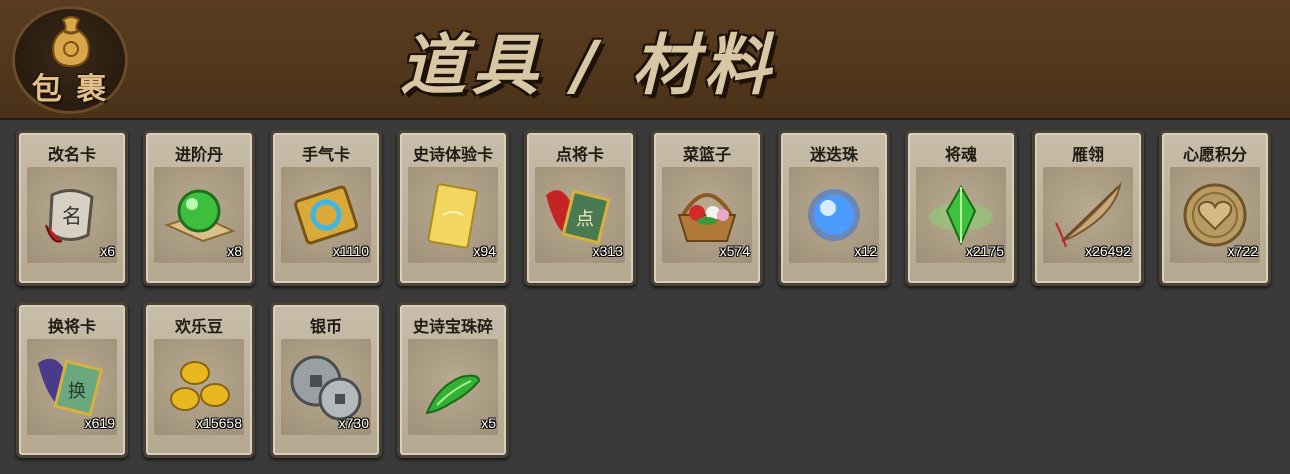 The width and height of the screenshot is (1290, 474). Describe the element at coordinates (960, 154) in the screenshot. I see `item-name: 将魂` at that location.